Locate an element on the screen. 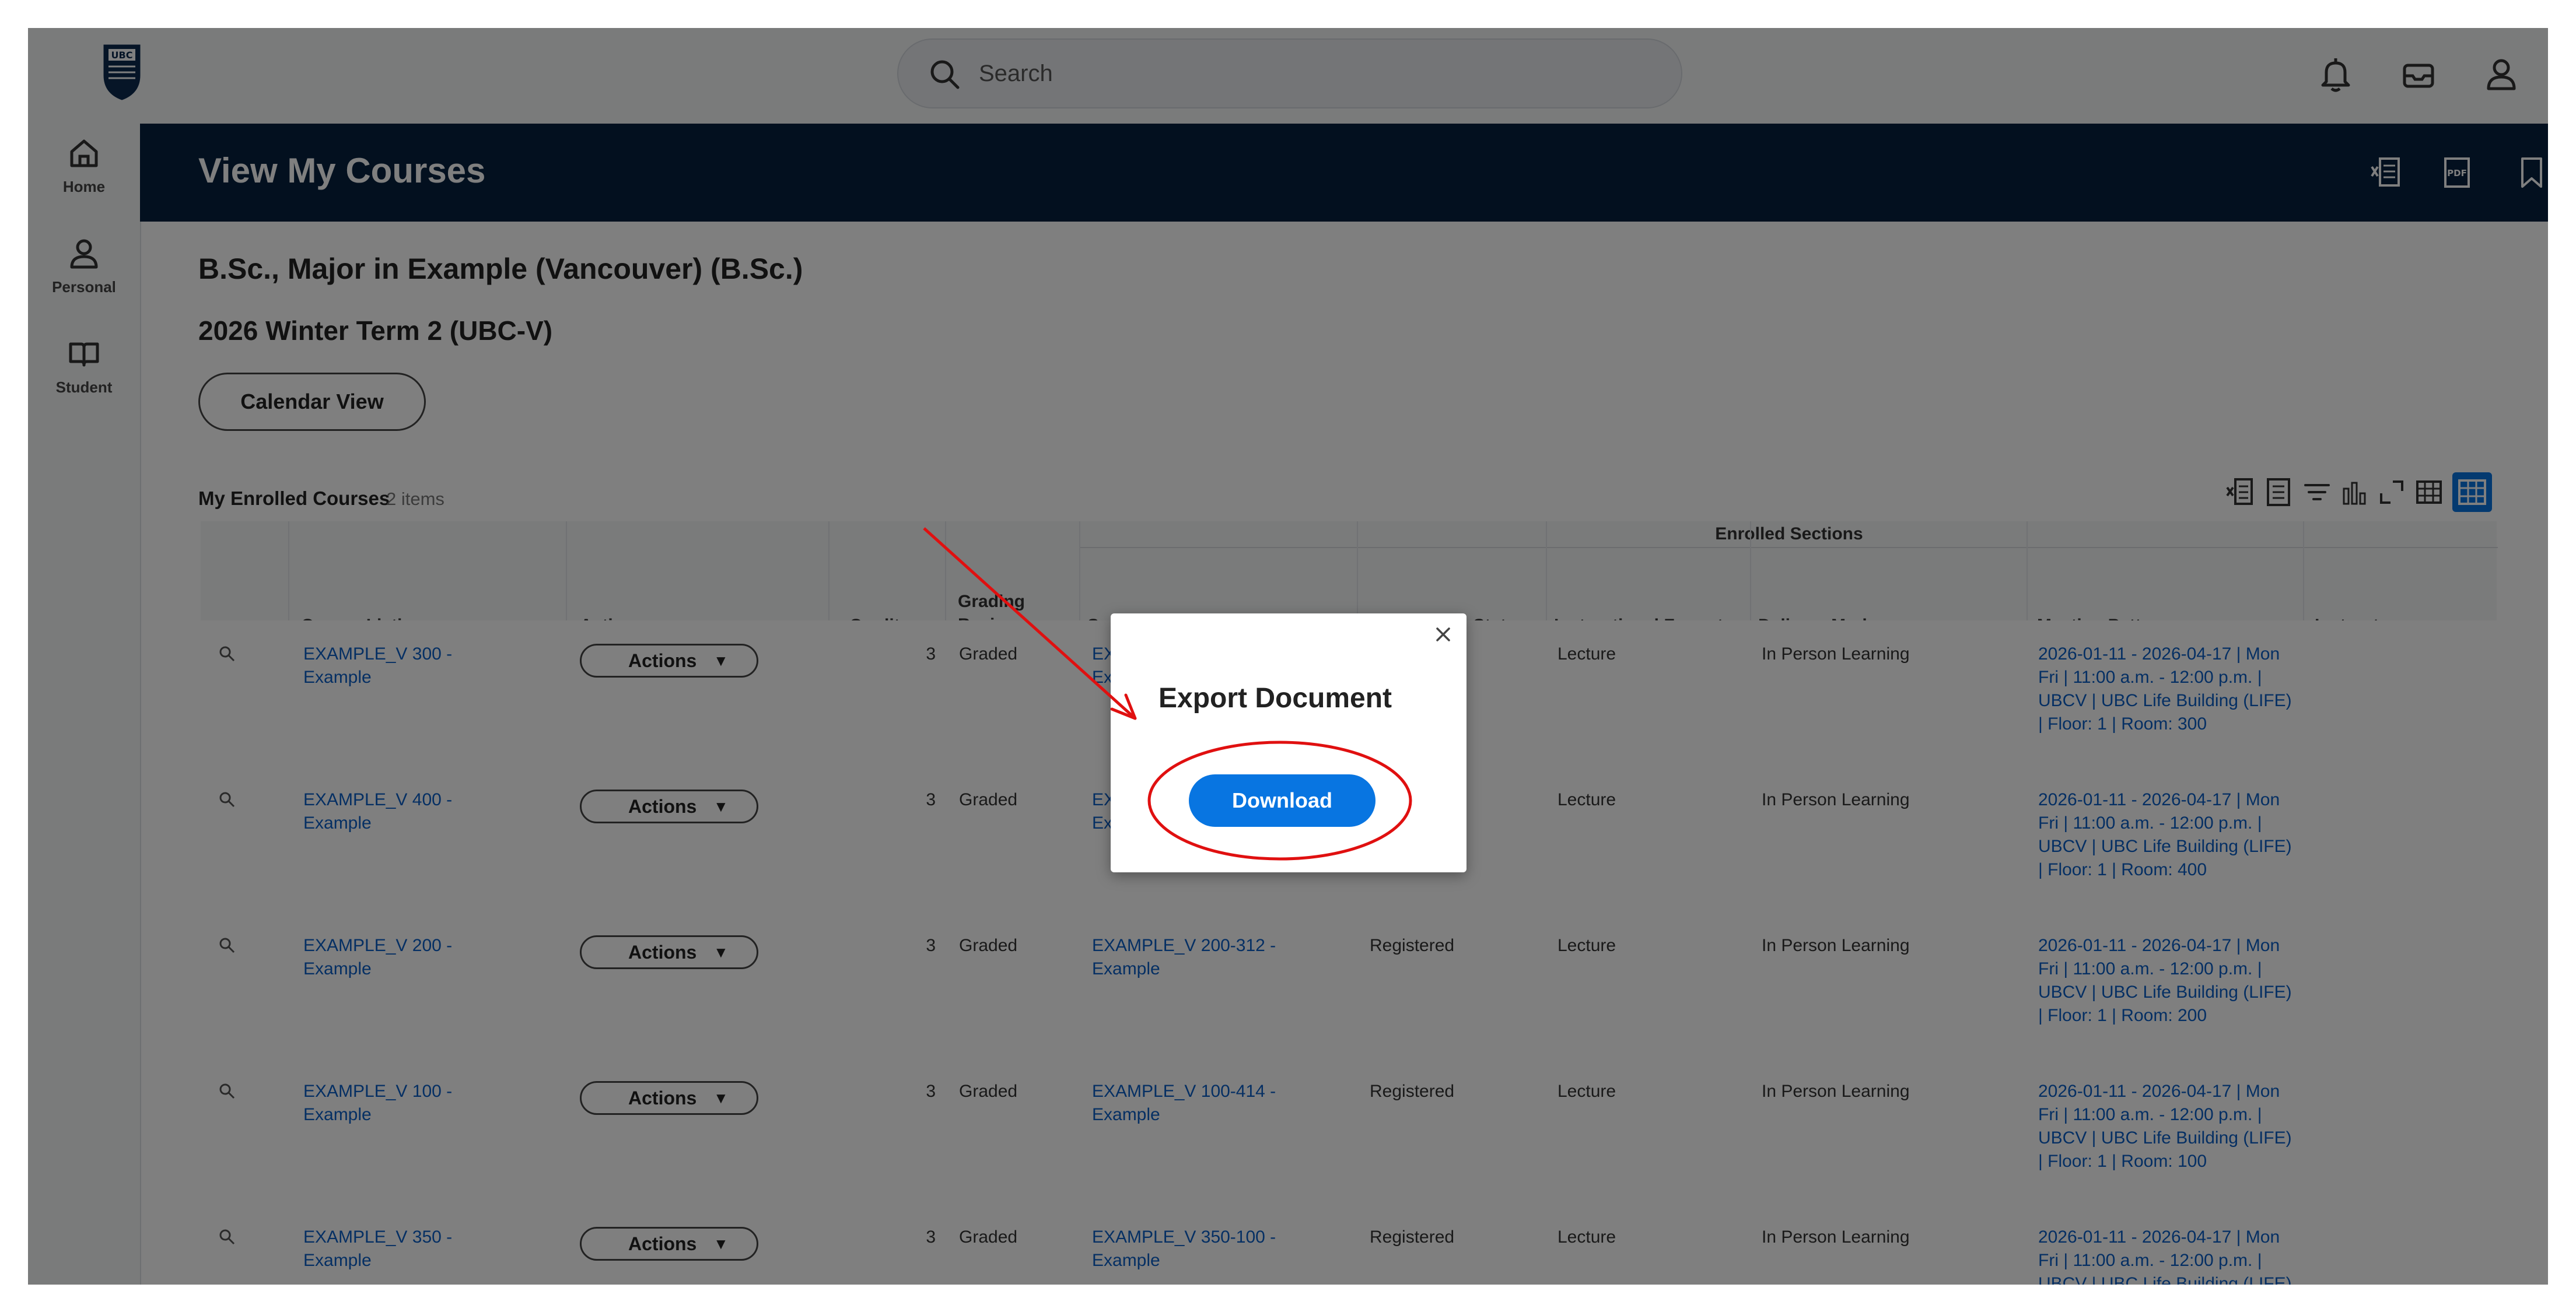 The width and height of the screenshot is (2576, 1312). dialog-title: Export Document is located at coordinates (1275, 698).